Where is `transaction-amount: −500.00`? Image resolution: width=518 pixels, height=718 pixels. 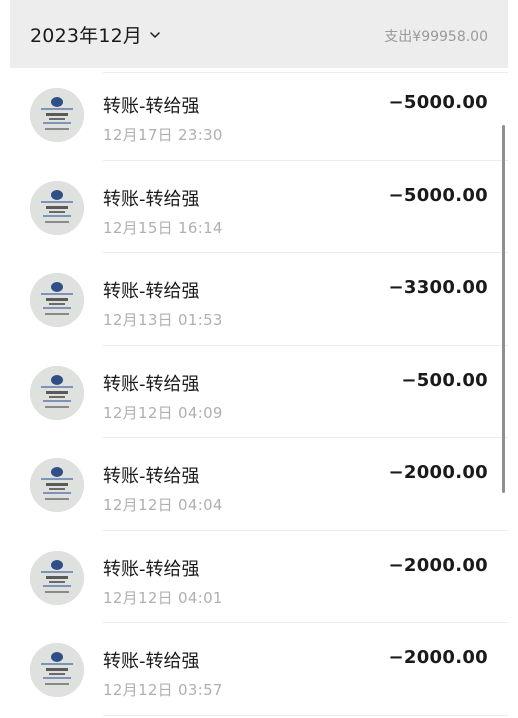
transaction-amount: −500.00 is located at coordinates (444, 380).